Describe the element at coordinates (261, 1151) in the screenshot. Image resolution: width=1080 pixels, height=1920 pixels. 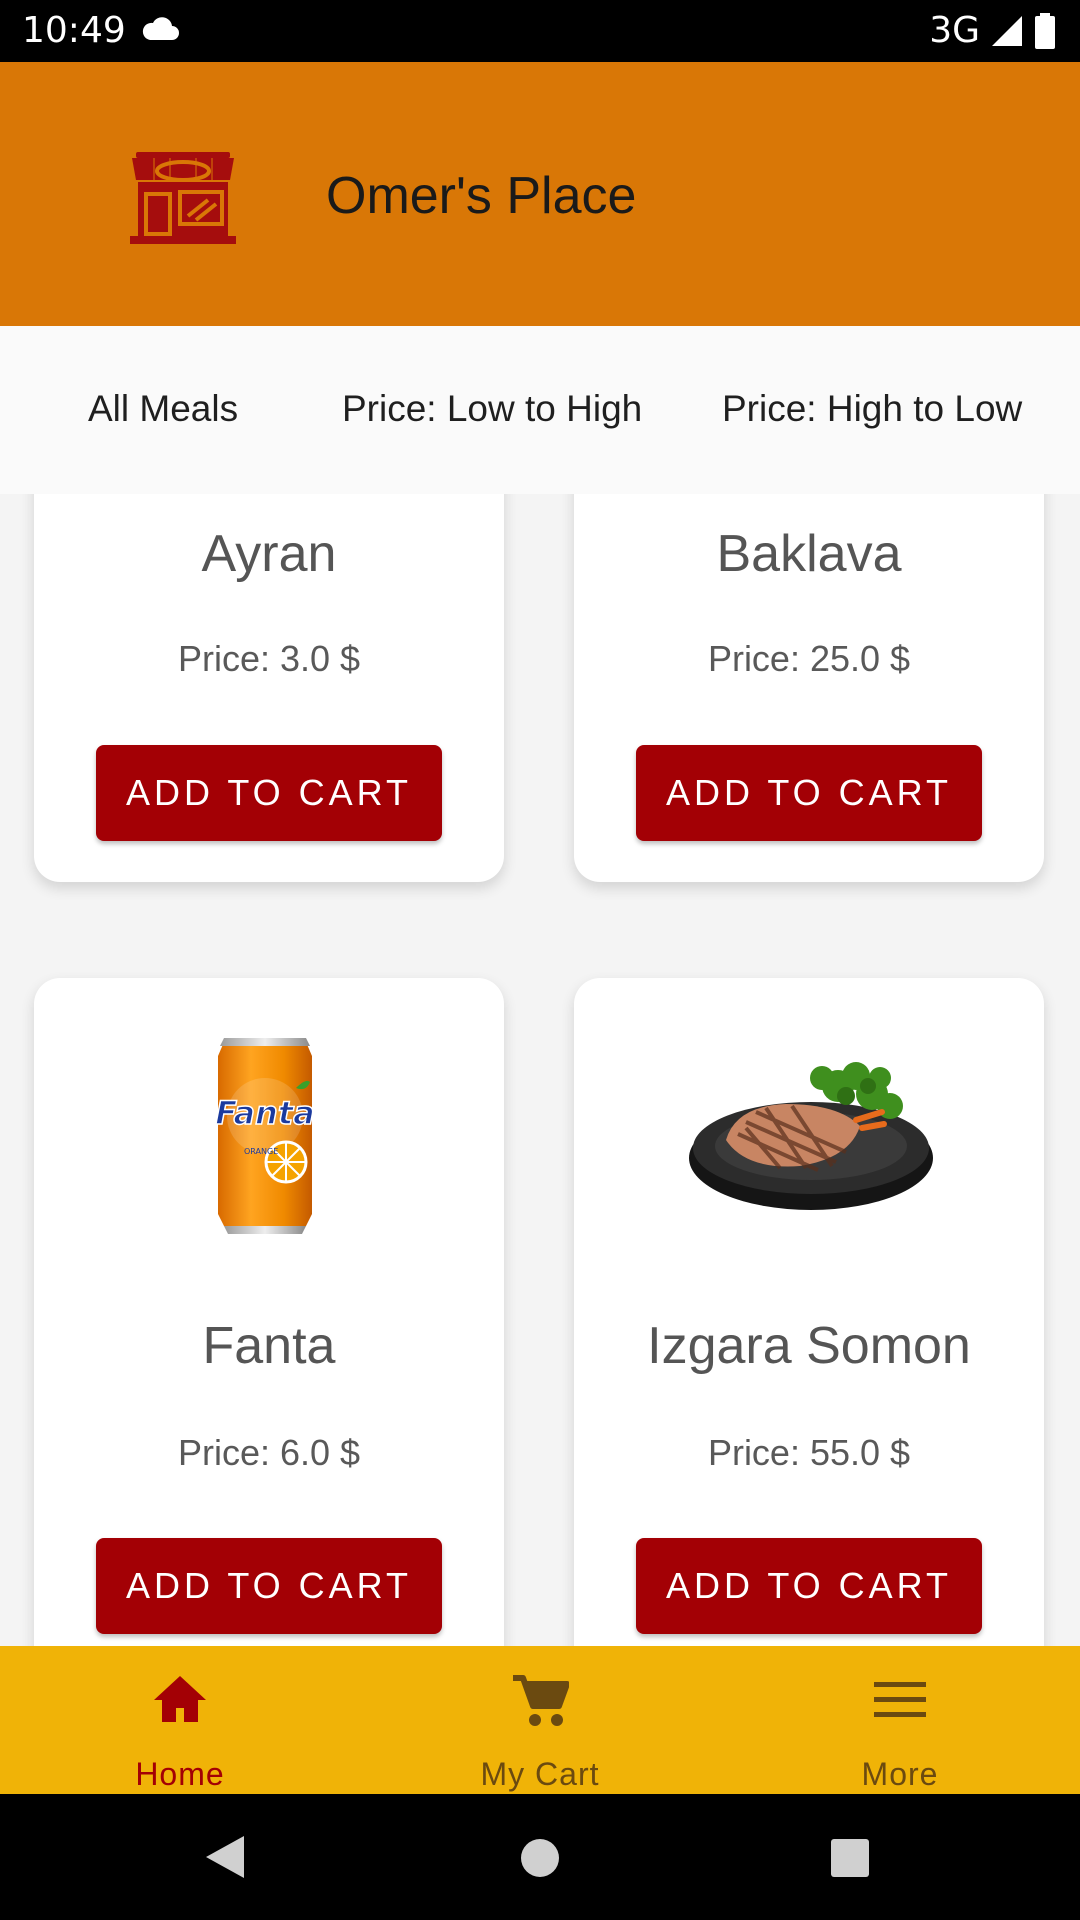
I see `can-sub-text: ORANGE` at that location.